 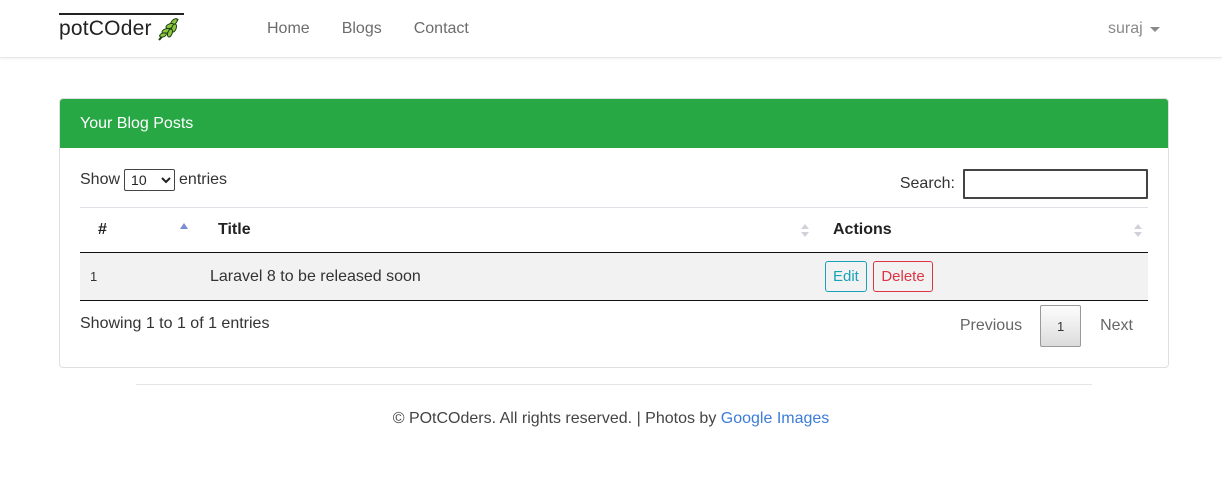 I want to click on page-button-1: 1, so click(x=1061, y=326).